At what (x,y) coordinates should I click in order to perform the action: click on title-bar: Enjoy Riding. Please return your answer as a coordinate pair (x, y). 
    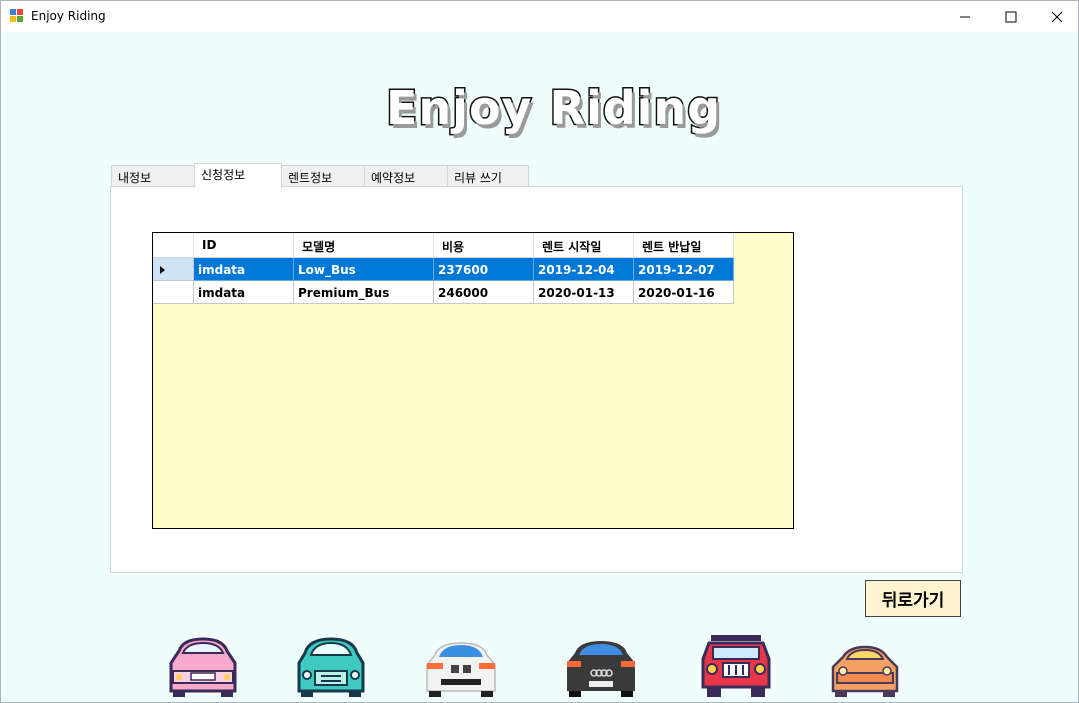
    Looking at the image, I should click on (539, 16).